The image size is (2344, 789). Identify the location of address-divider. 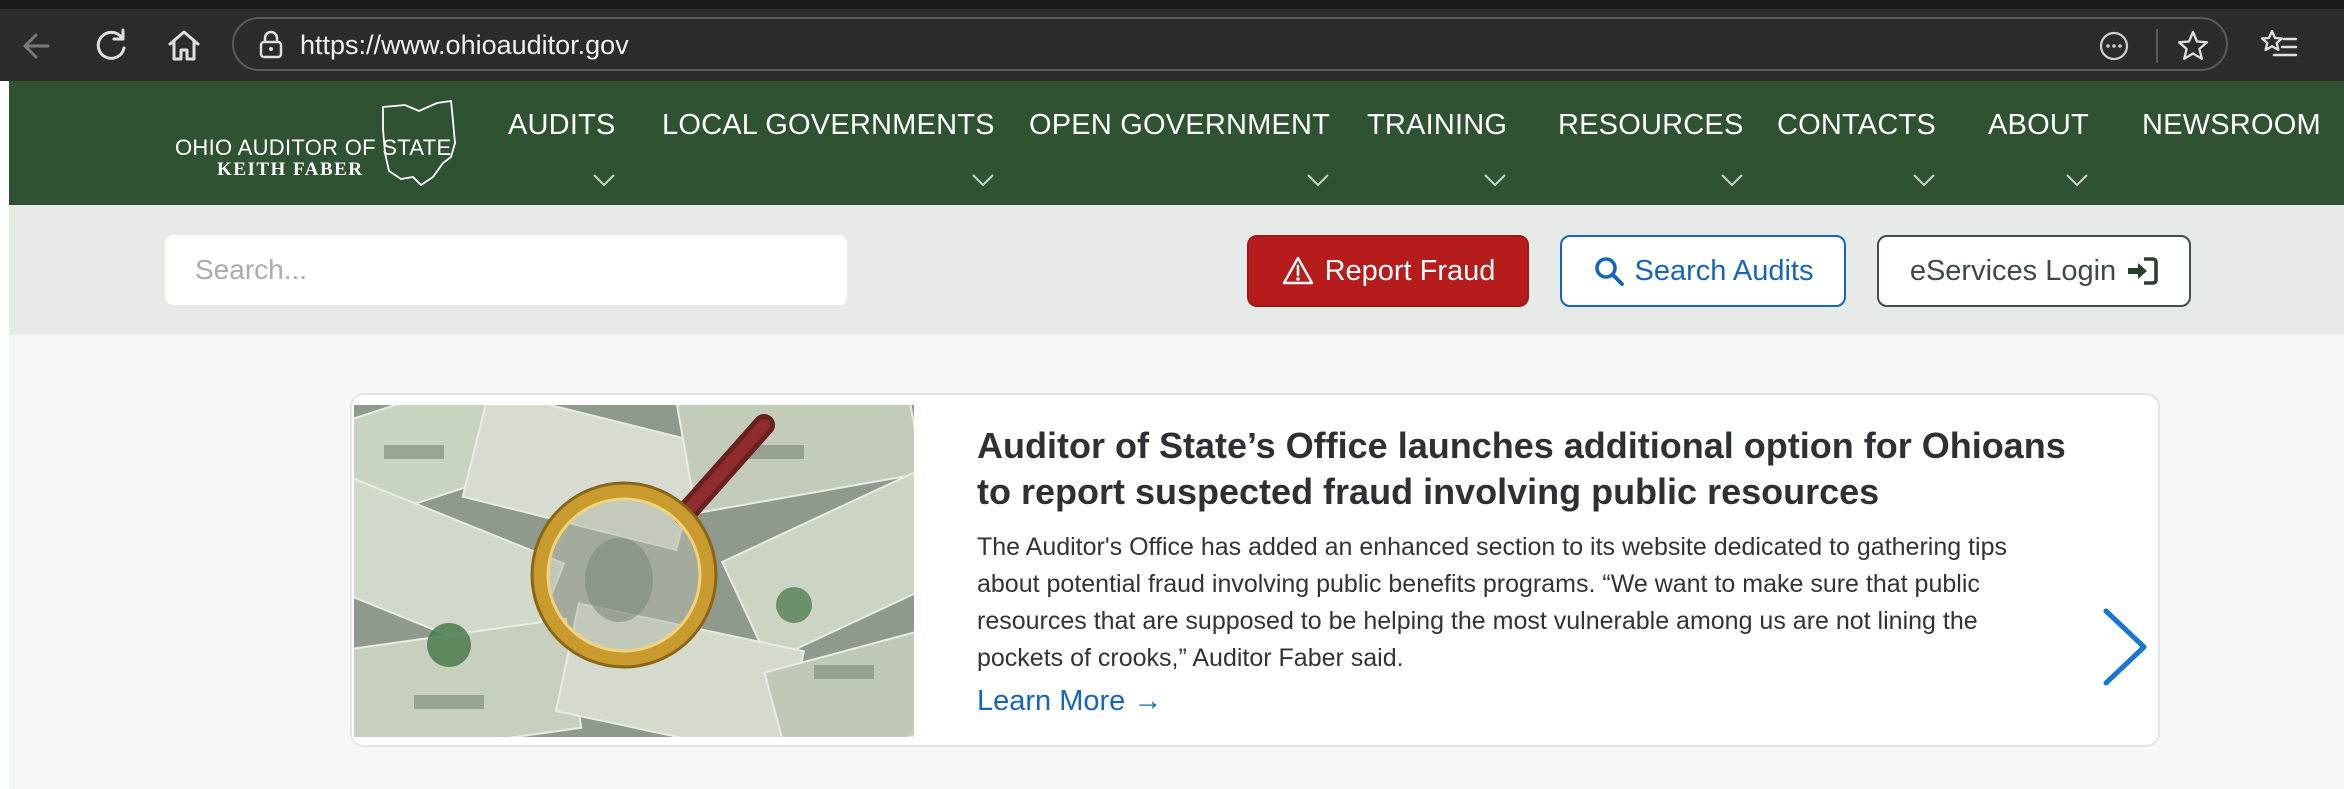
(2157, 46).